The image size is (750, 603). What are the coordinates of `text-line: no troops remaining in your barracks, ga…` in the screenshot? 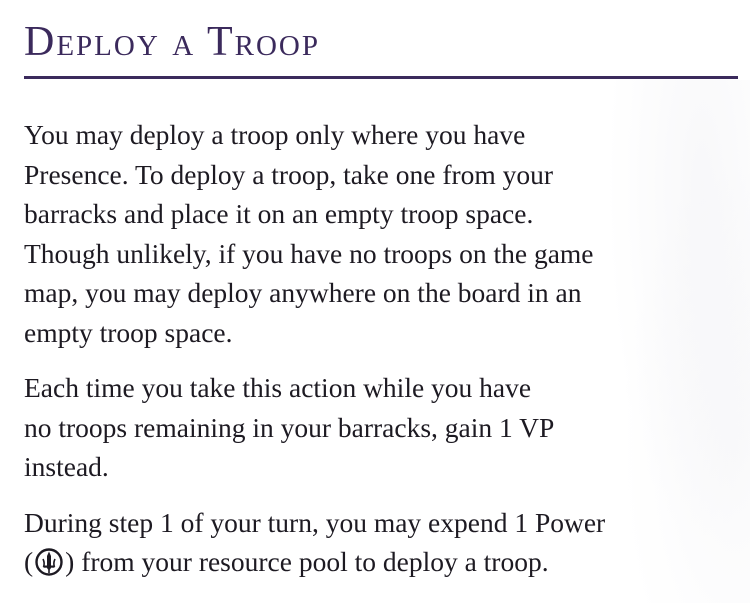 It's located at (289, 427).